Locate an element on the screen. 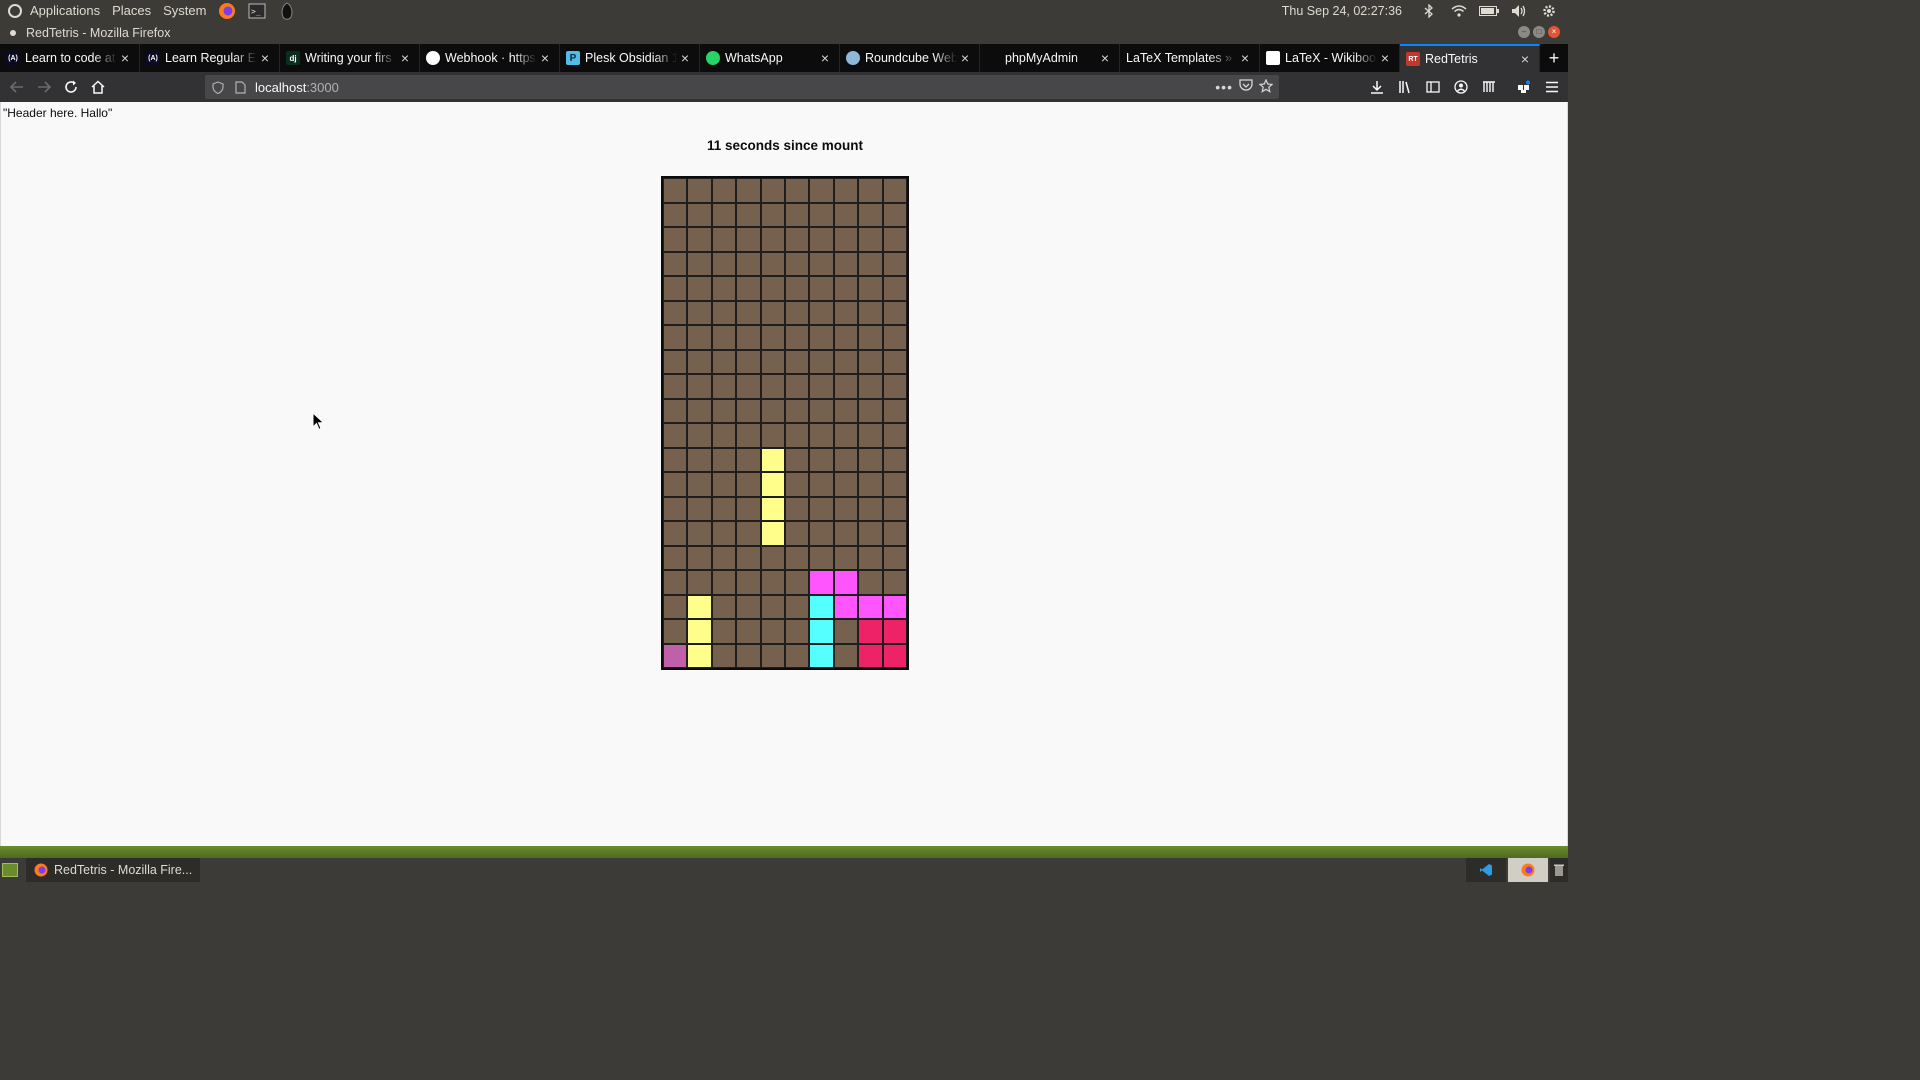 This screenshot has height=1080, width=1920. page-actions-icon: ••• is located at coordinates (1224, 87).